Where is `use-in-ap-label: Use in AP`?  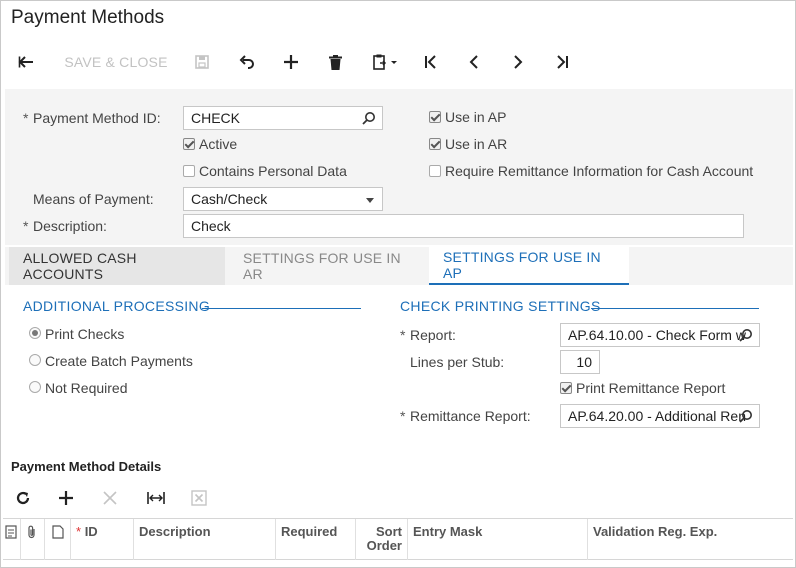
use-in-ap-label: Use in AP is located at coordinates (476, 117).